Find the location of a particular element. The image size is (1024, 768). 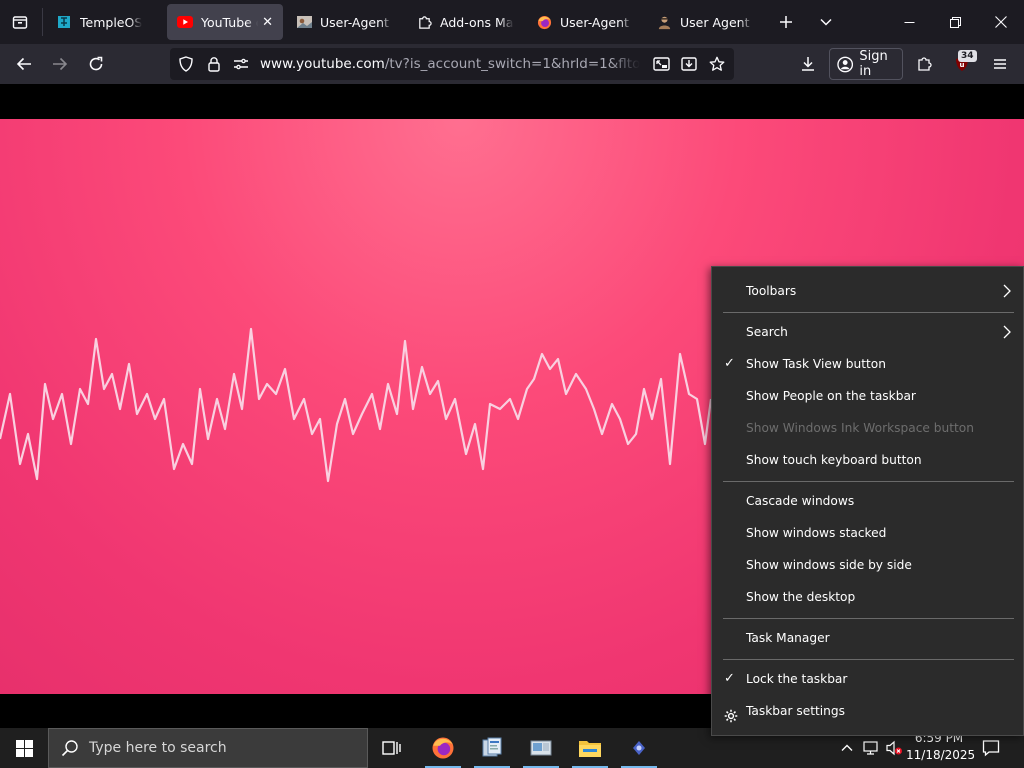

picture-in-picture-button is located at coordinates (661, 66).